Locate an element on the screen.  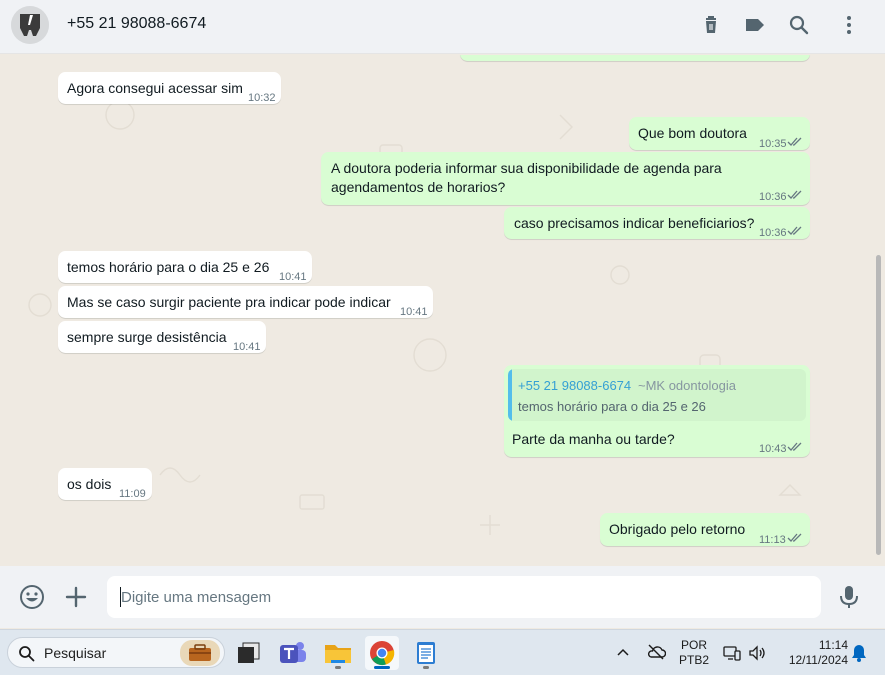
search-label: Pesquisar is located at coordinates (75, 653).